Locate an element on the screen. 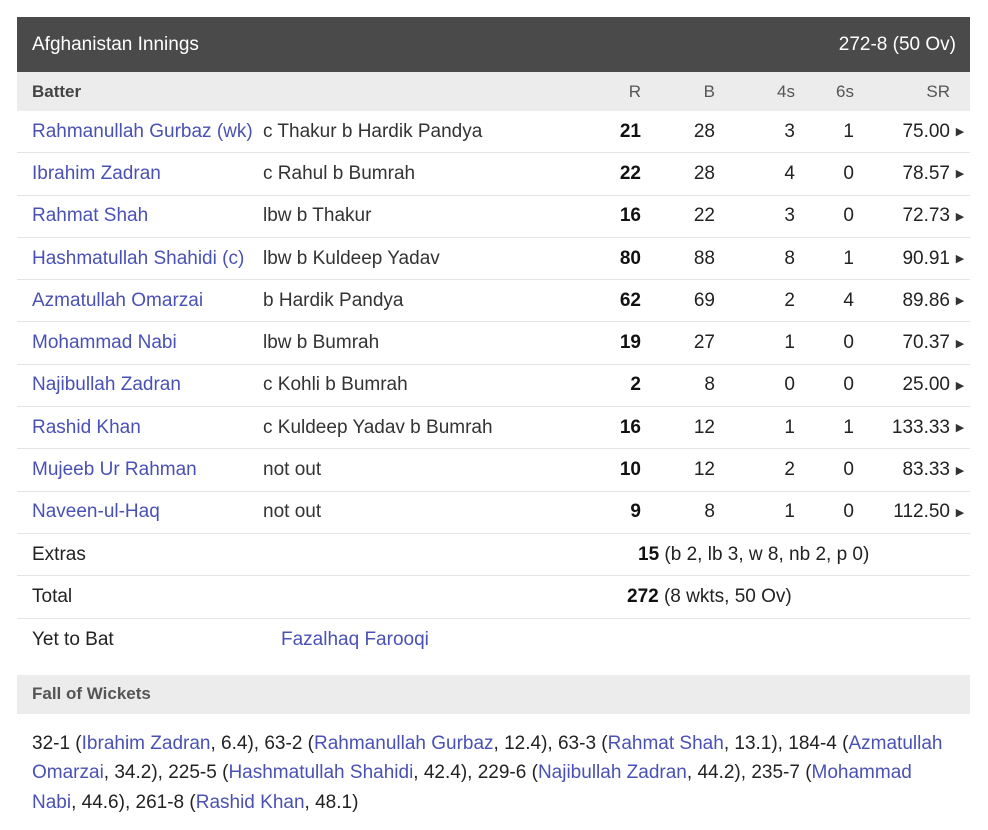 This screenshot has width=988, height=830. batter-strike-rate: 78.57 is located at coordinates (926, 173).